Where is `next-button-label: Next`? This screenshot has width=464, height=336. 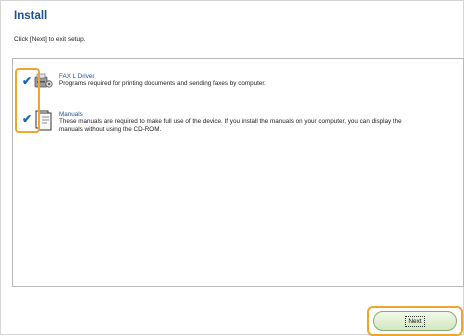
next-button-label: Next is located at coordinates (415, 321).